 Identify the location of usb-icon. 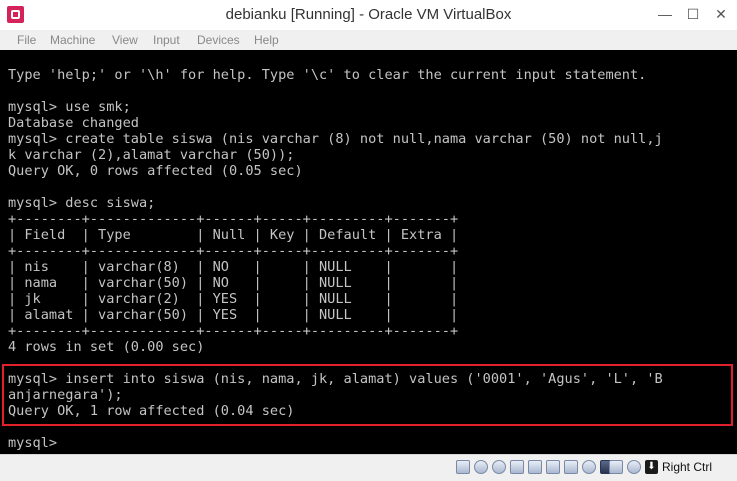
(535, 467).